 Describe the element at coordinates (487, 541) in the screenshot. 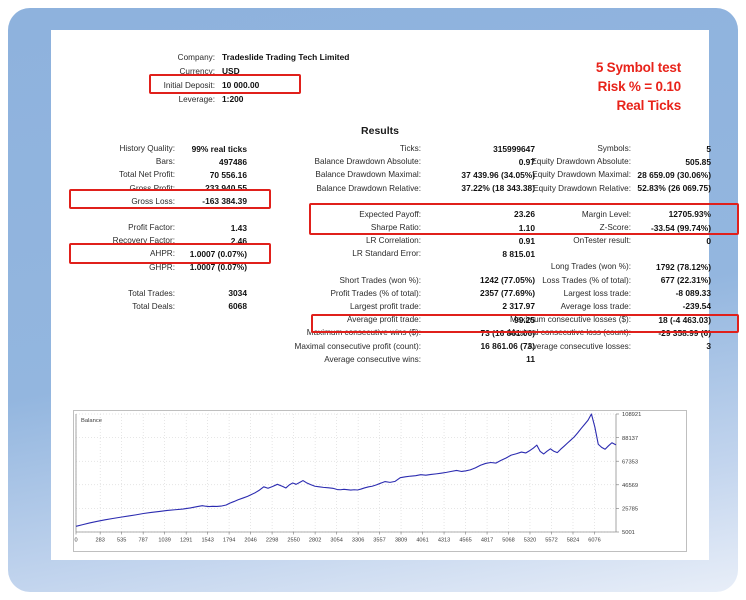

I see `svg-text: 4817` at that location.